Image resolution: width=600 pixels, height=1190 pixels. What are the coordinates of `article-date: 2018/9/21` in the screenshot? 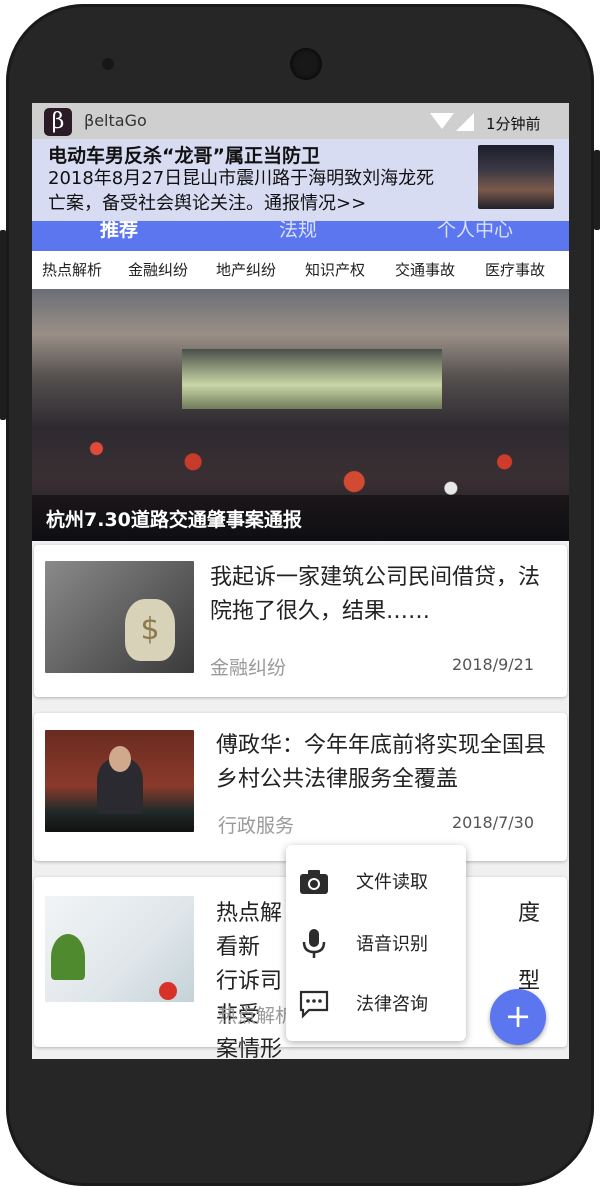 It's located at (493, 664).